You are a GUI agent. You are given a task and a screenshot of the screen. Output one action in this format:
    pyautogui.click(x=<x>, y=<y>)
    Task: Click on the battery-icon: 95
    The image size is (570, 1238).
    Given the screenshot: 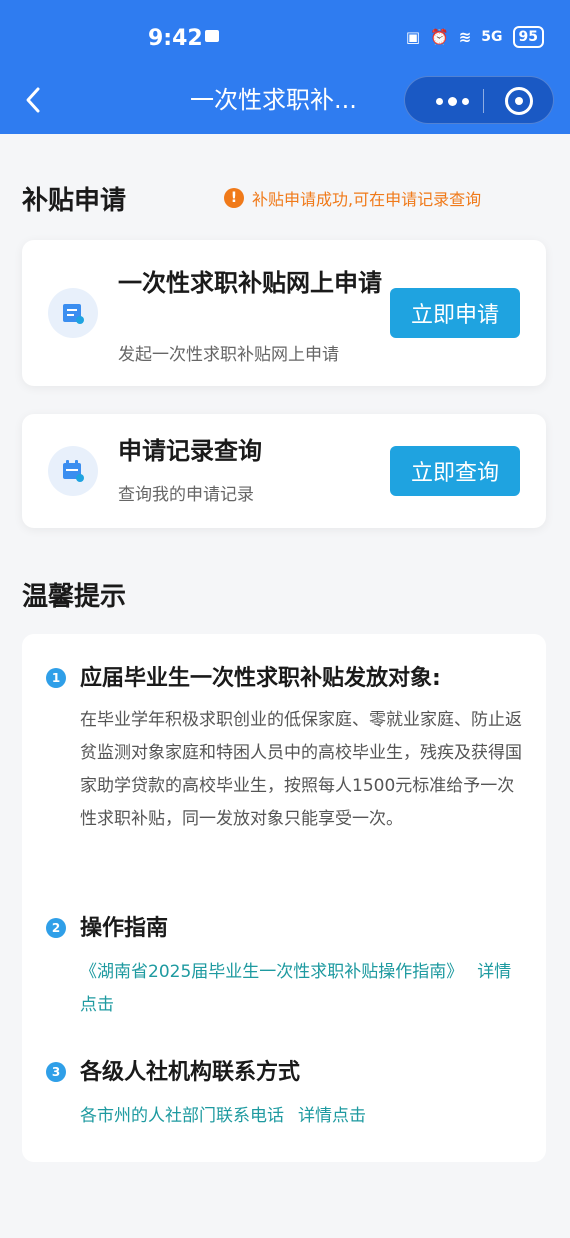 What is the action you would take?
    pyautogui.click(x=528, y=37)
    